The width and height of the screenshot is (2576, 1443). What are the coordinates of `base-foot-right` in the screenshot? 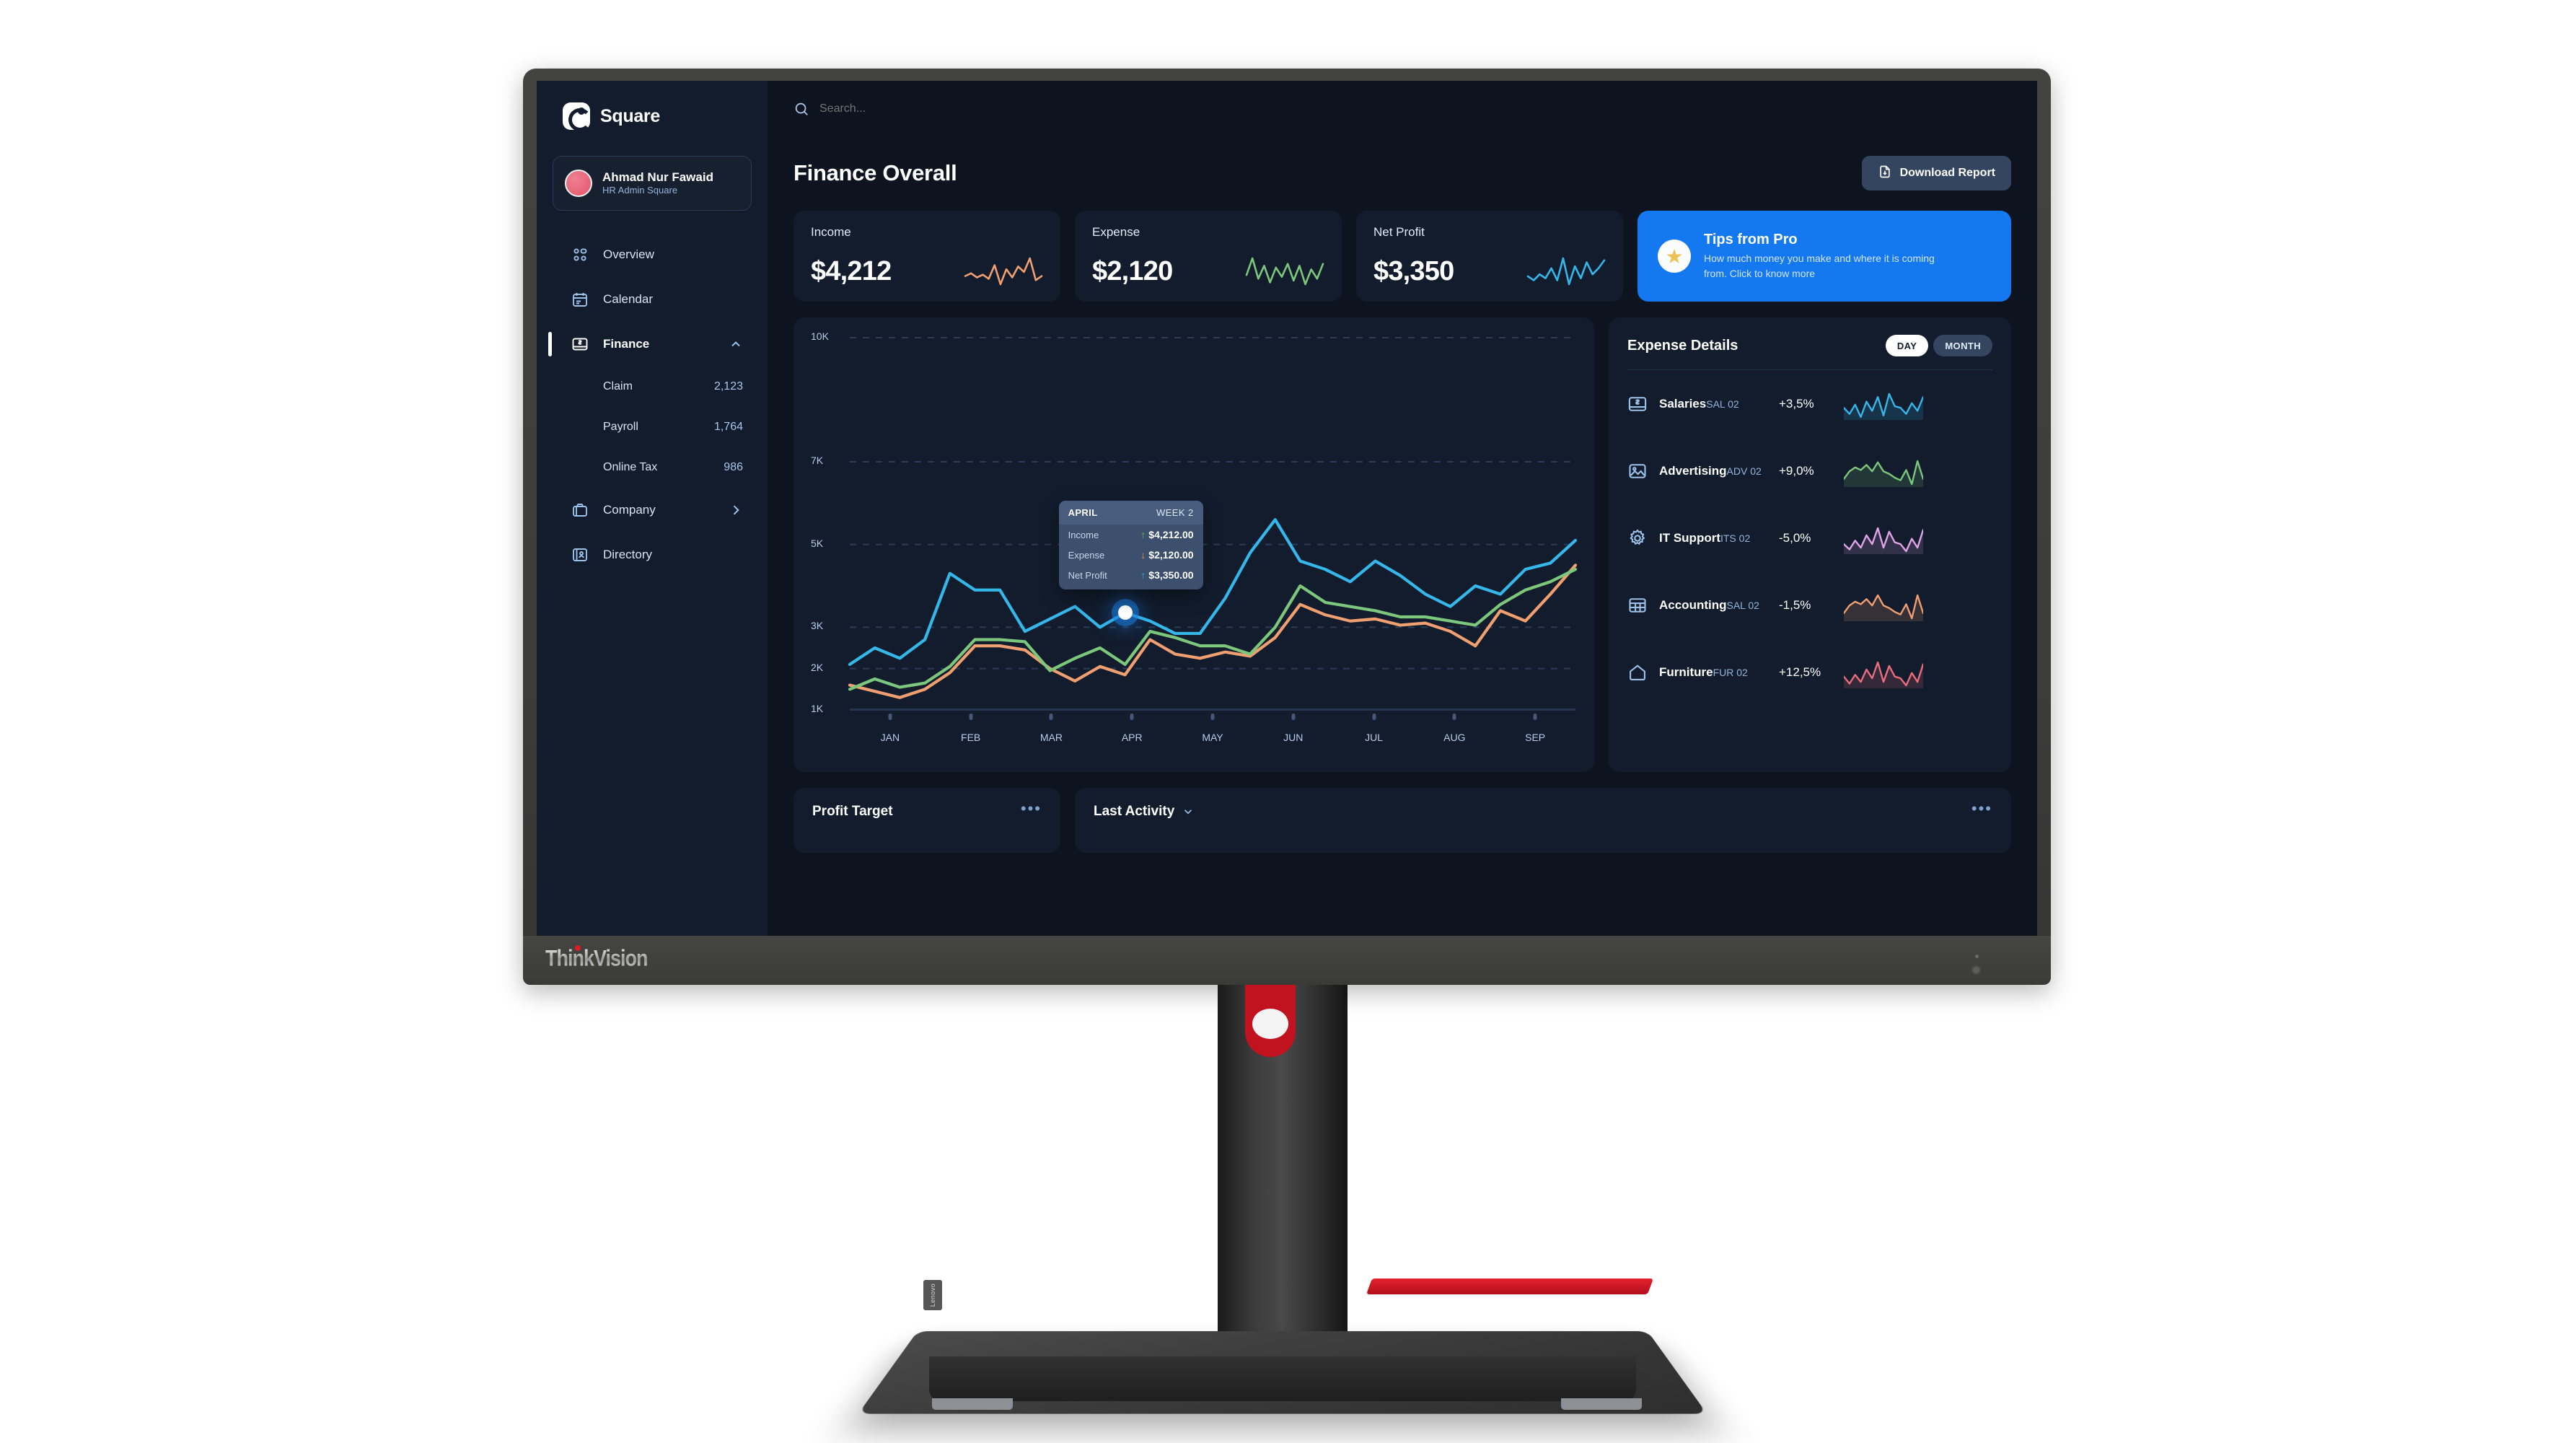 It's located at (1601, 1404).